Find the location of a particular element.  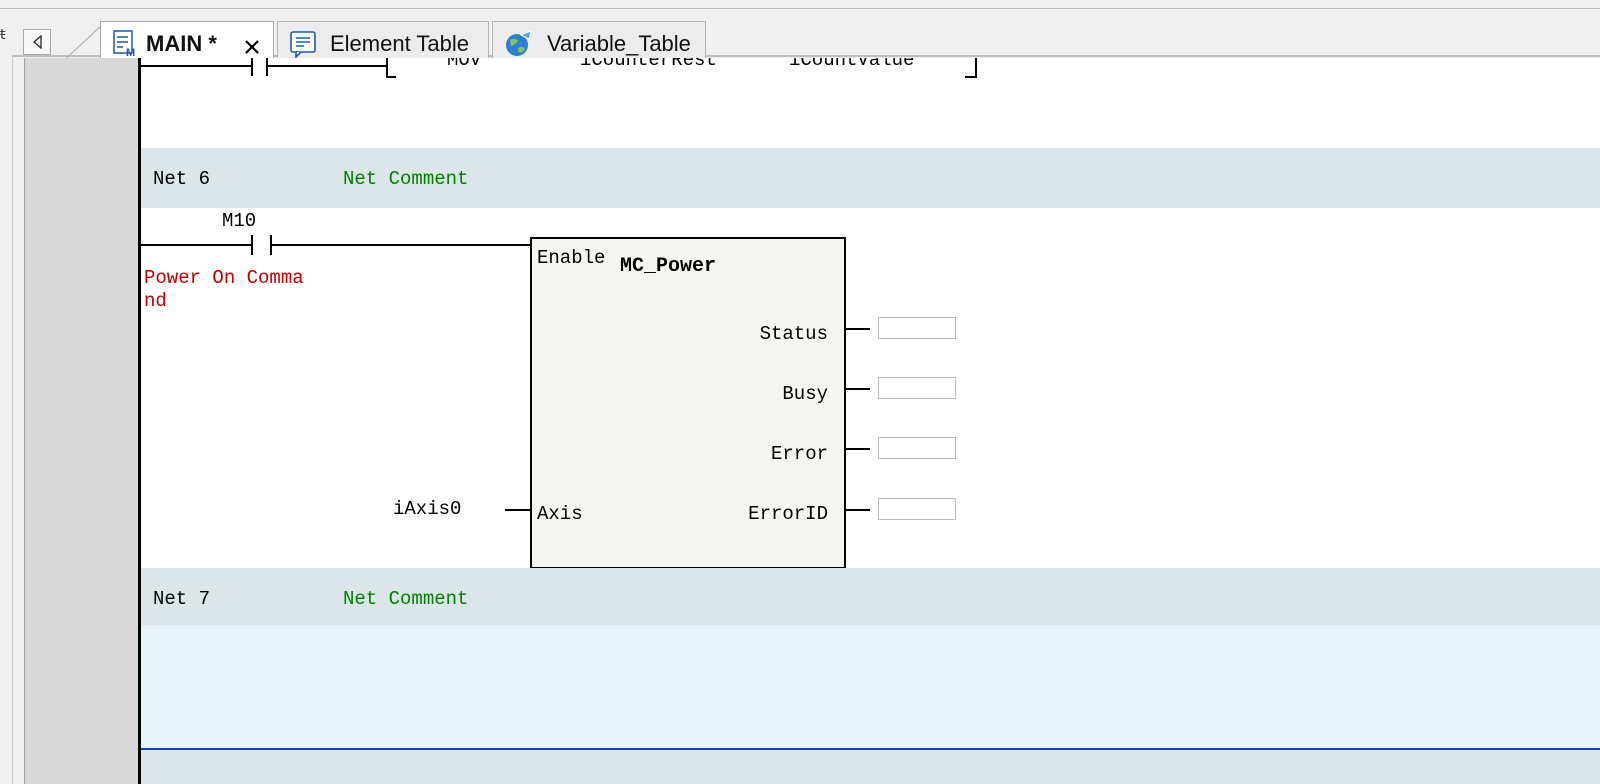

prev-box-left is located at coordinates (387, 68).